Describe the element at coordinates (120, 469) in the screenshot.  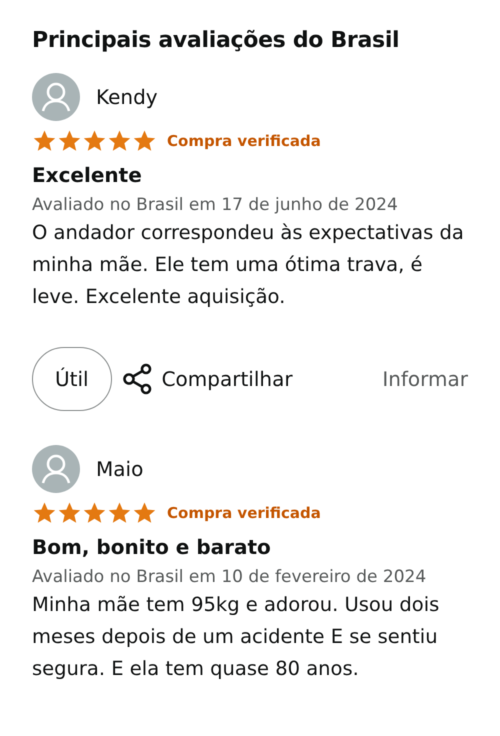
I see `reviewer-name: Maio` at that location.